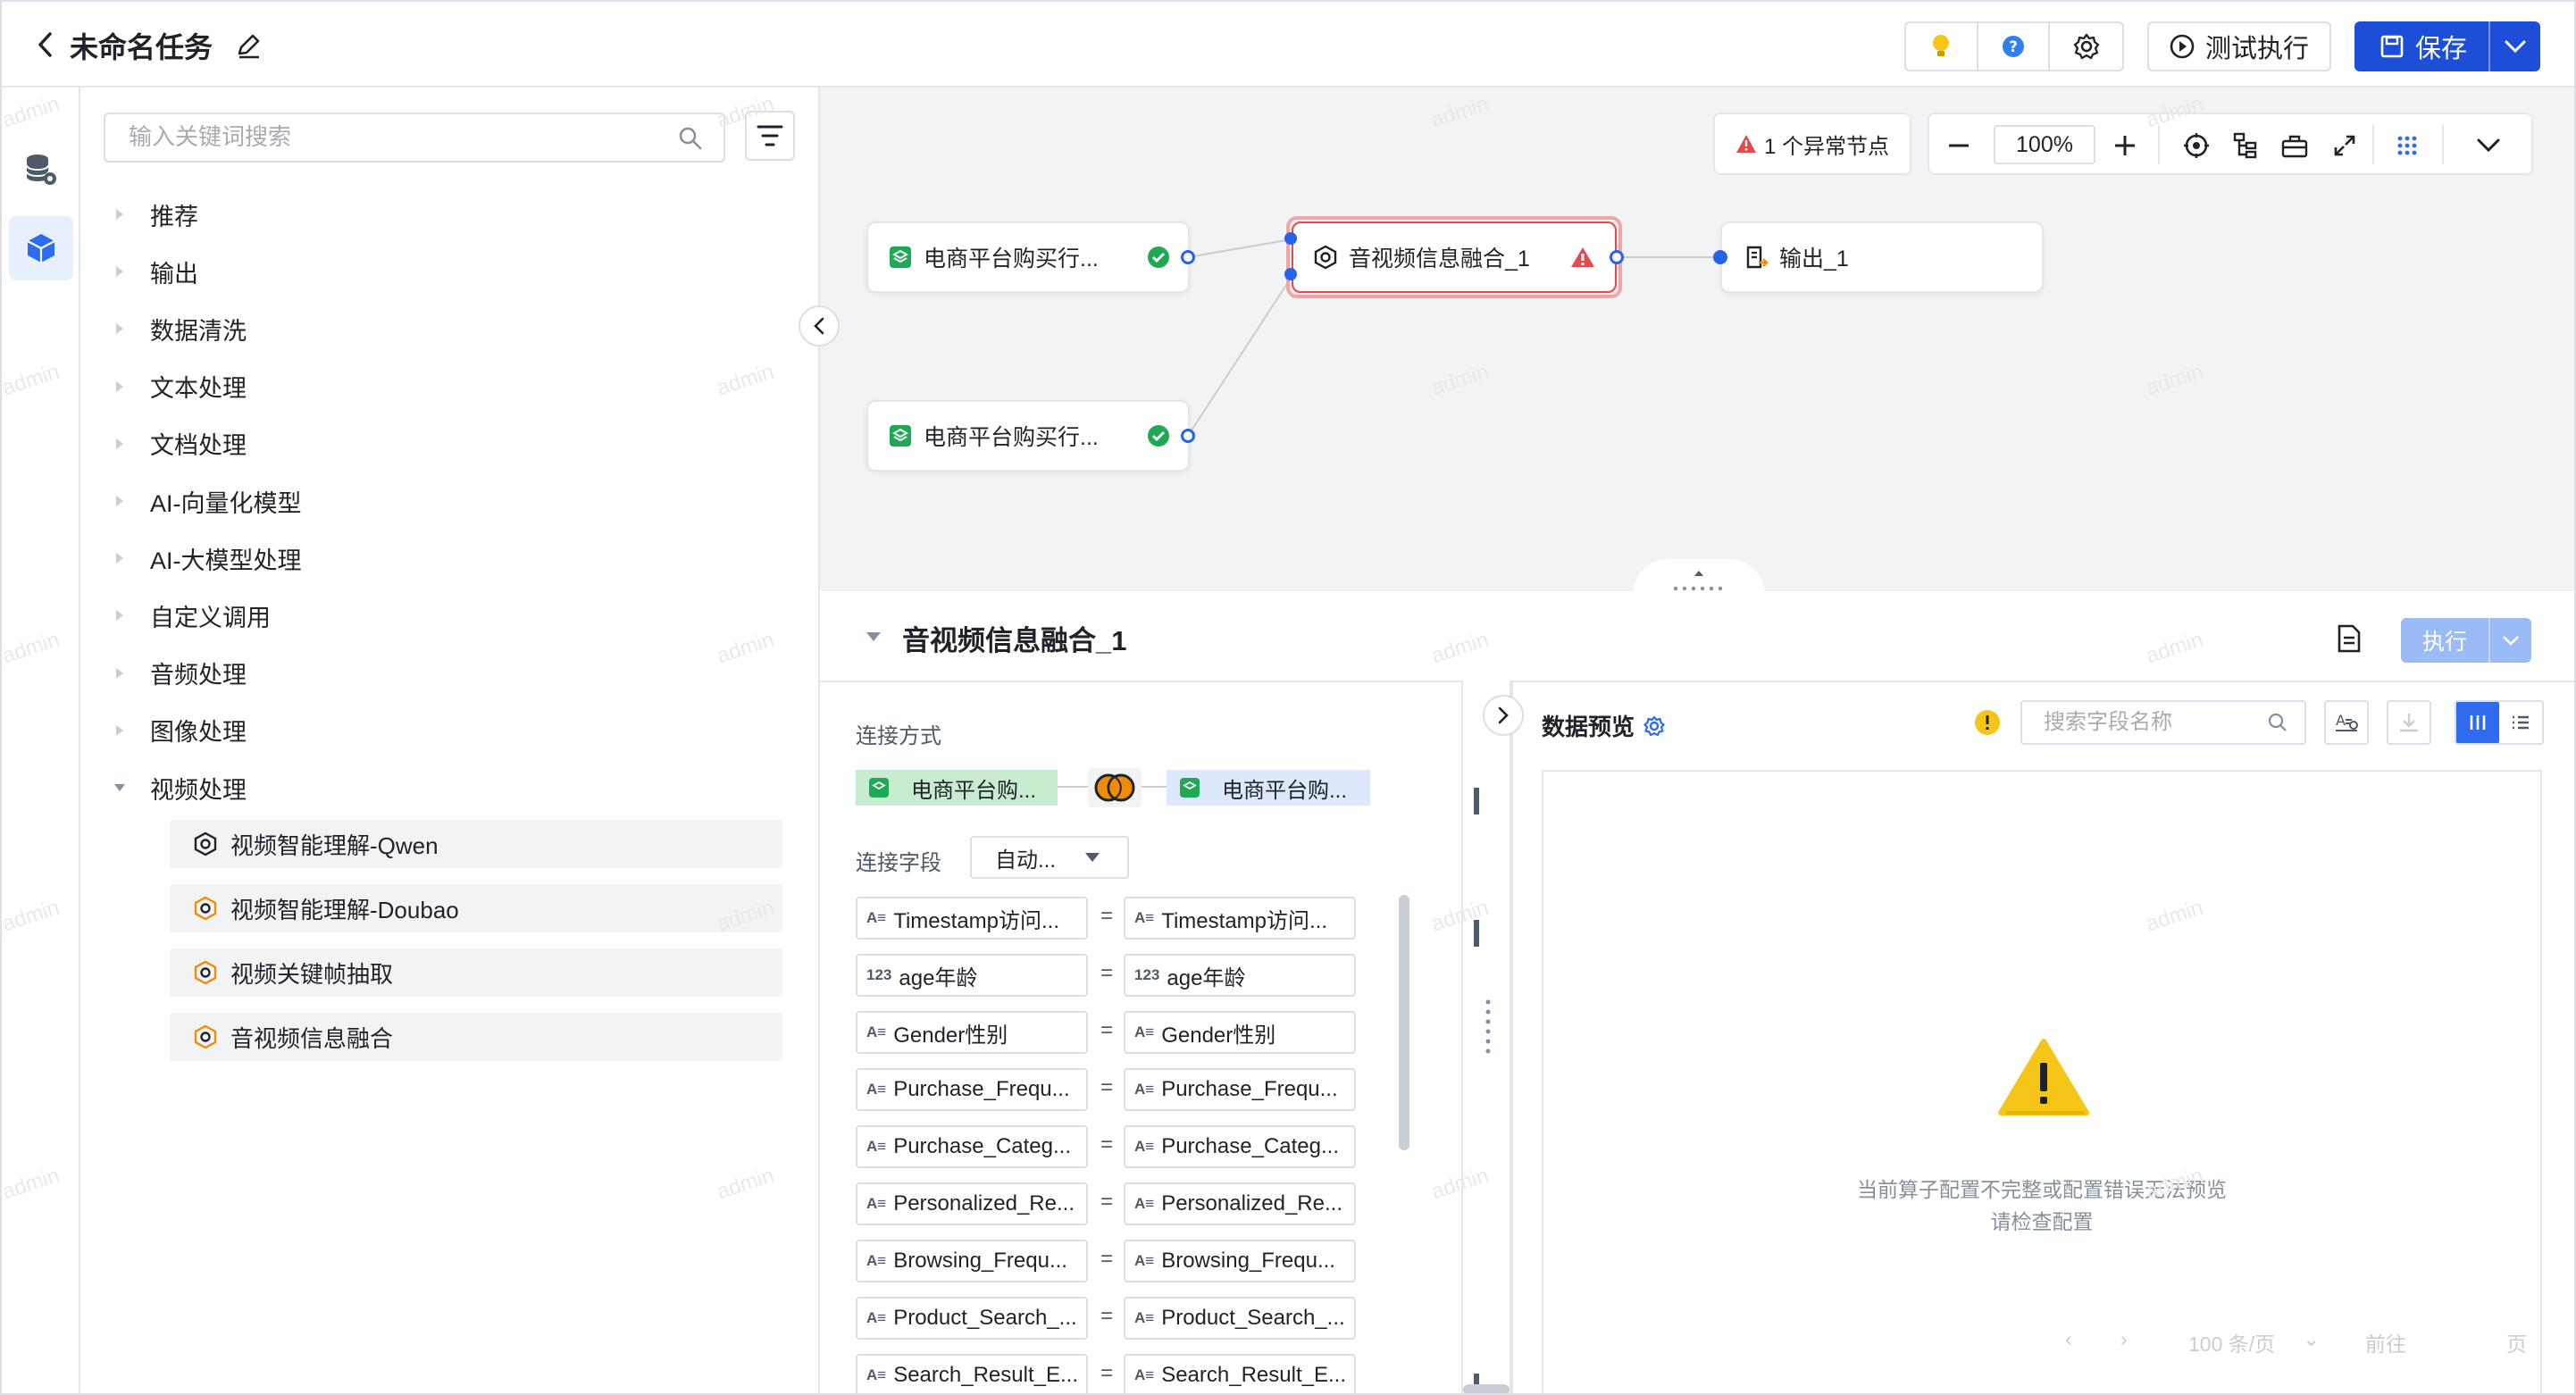  Describe the element at coordinates (2196, 147) in the screenshot. I see `fit-view-icon` at that location.